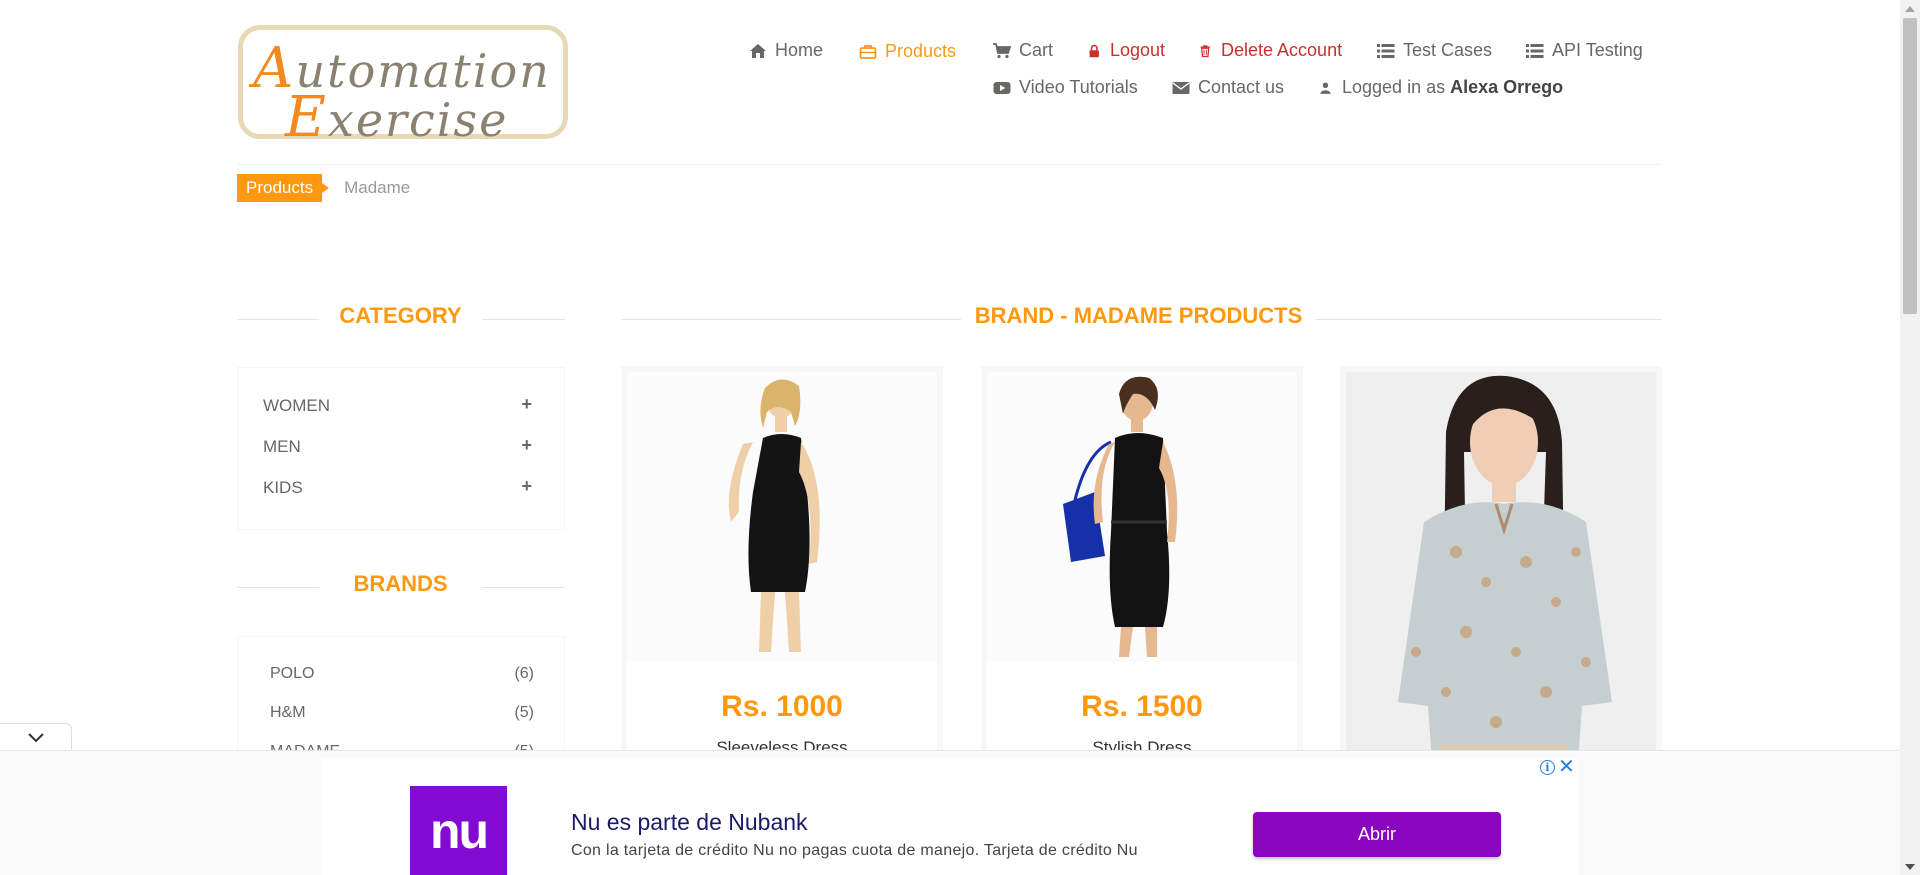 This screenshot has height=875, width=1920. What do you see at coordinates (377, 187) in the screenshot?
I see `breadcrumb-current: Madame` at bounding box center [377, 187].